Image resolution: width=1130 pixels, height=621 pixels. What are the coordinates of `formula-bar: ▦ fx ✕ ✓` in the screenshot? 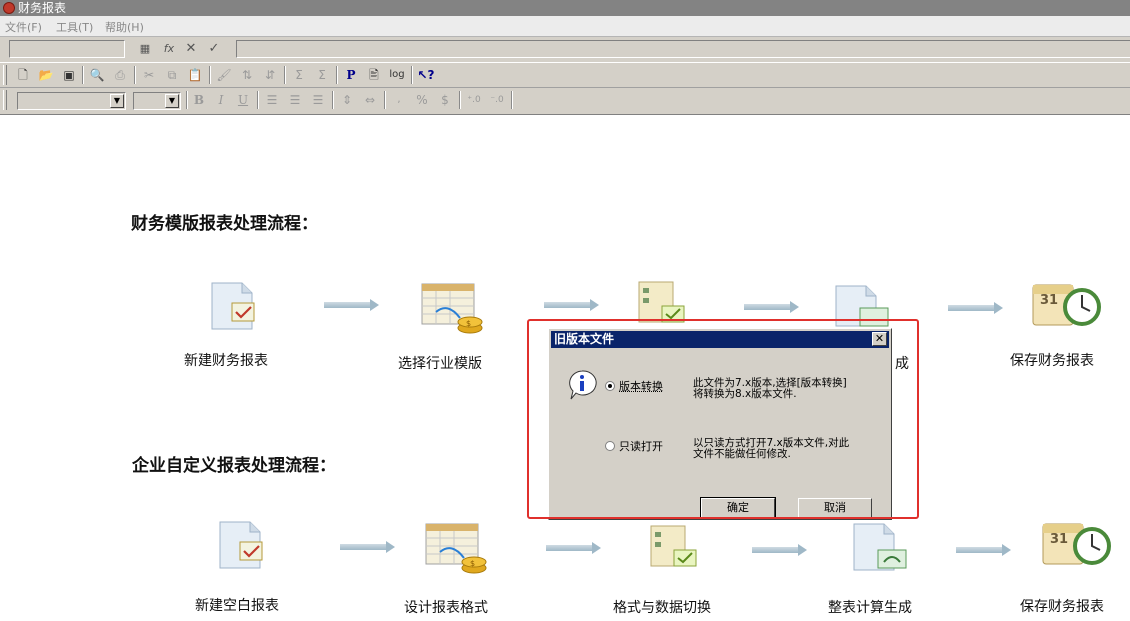 It's located at (565, 49).